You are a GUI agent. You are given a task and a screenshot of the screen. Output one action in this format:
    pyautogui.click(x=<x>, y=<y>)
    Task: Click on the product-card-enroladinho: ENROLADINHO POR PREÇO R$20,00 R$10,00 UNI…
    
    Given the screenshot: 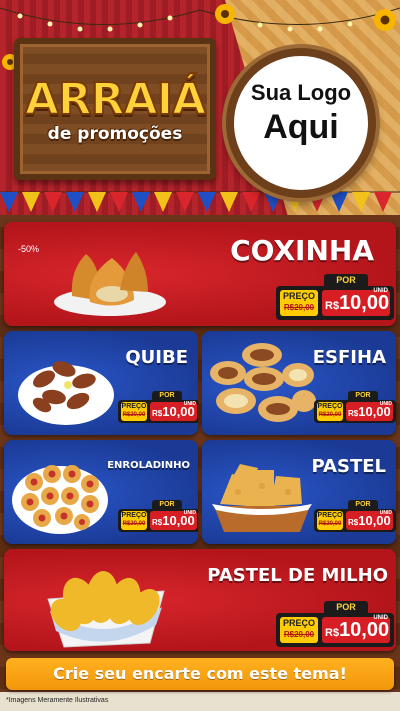 What is the action you would take?
    pyautogui.click(x=101, y=492)
    